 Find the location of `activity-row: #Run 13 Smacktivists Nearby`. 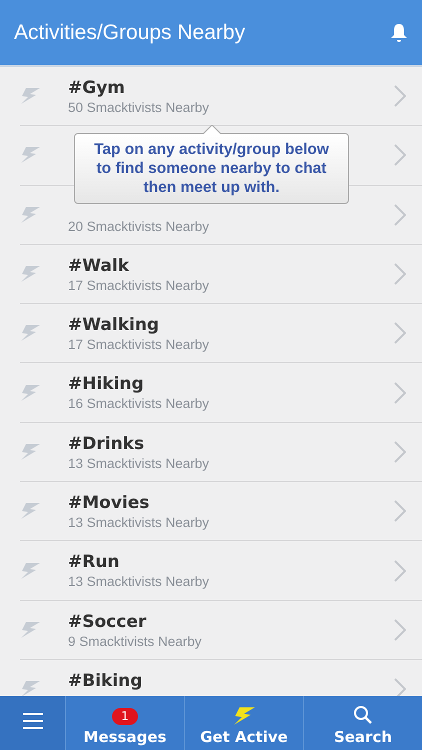

activity-row: #Run 13 Smacktivists Nearby is located at coordinates (221, 571).